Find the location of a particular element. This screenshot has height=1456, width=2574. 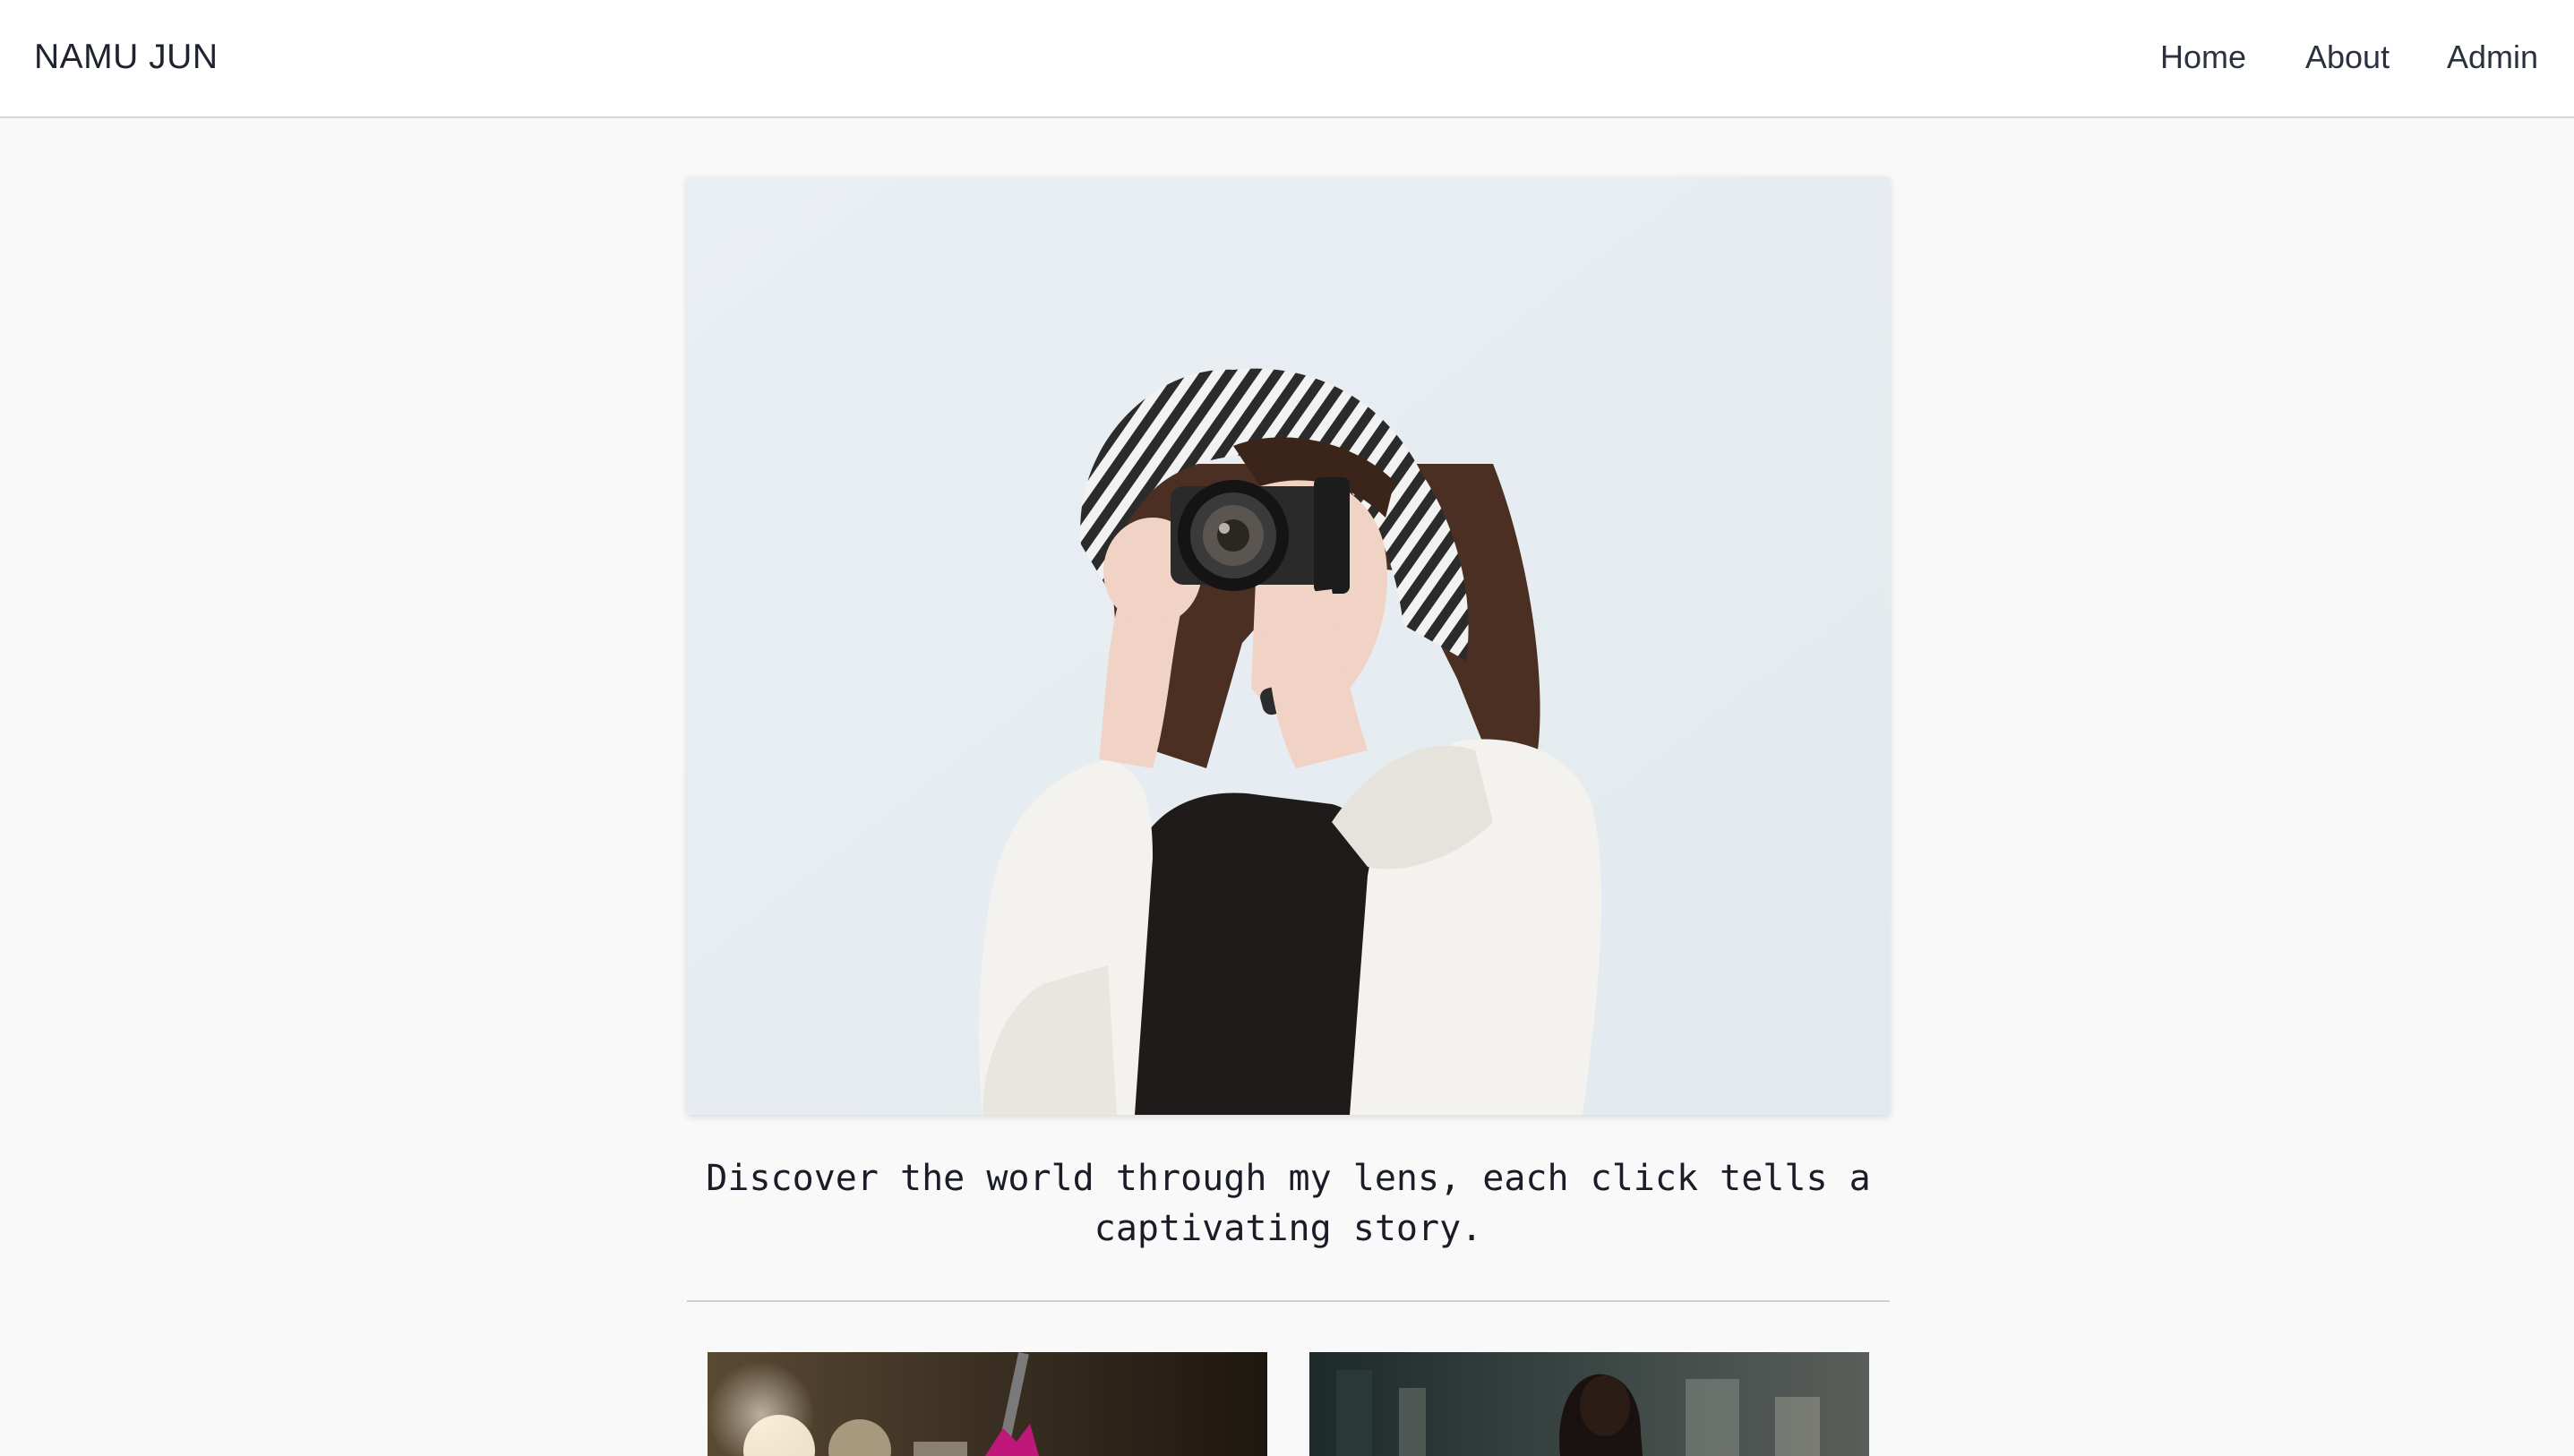

street-portrait-photo is located at coordinates (1589, 1404).